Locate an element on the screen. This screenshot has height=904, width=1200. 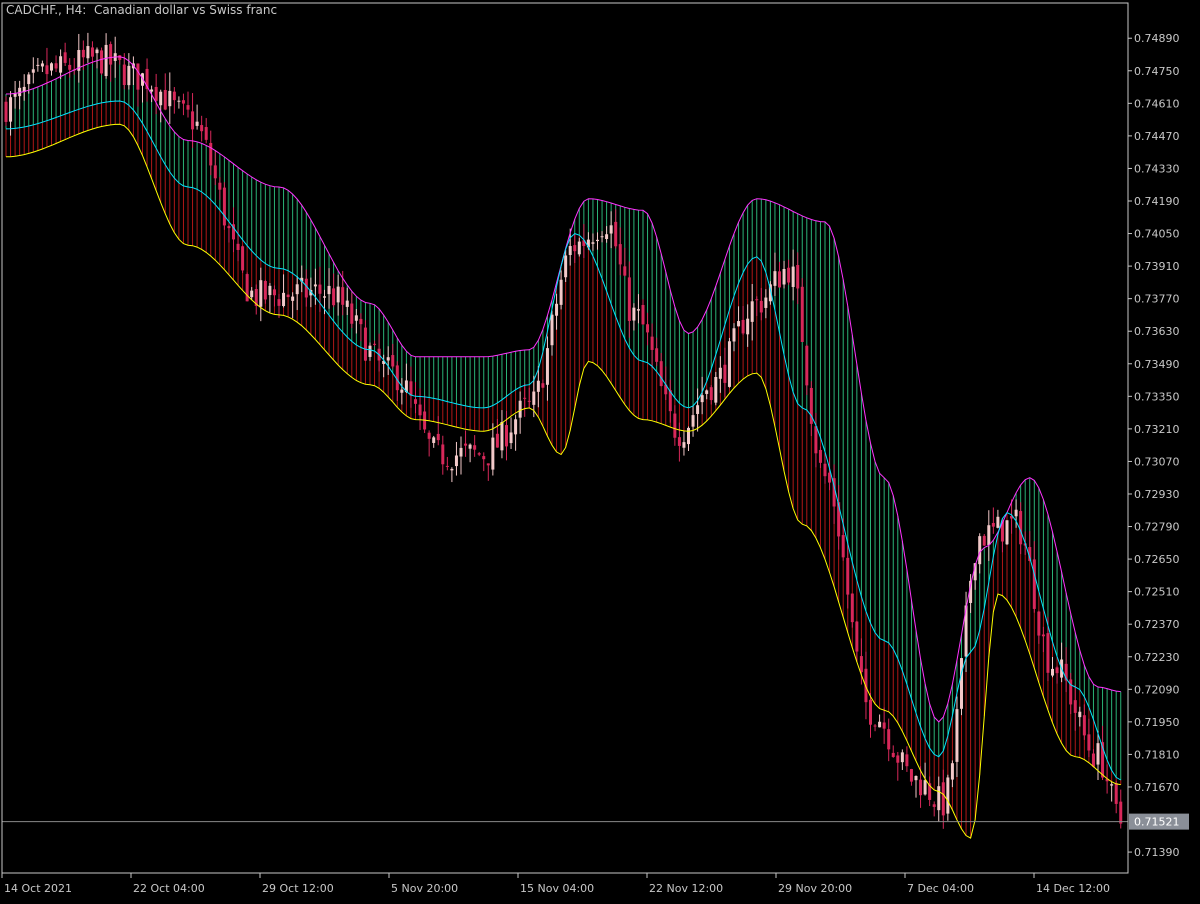
time-axis-label: 22 Oct 04:00 is located at coordinates (169, 888).